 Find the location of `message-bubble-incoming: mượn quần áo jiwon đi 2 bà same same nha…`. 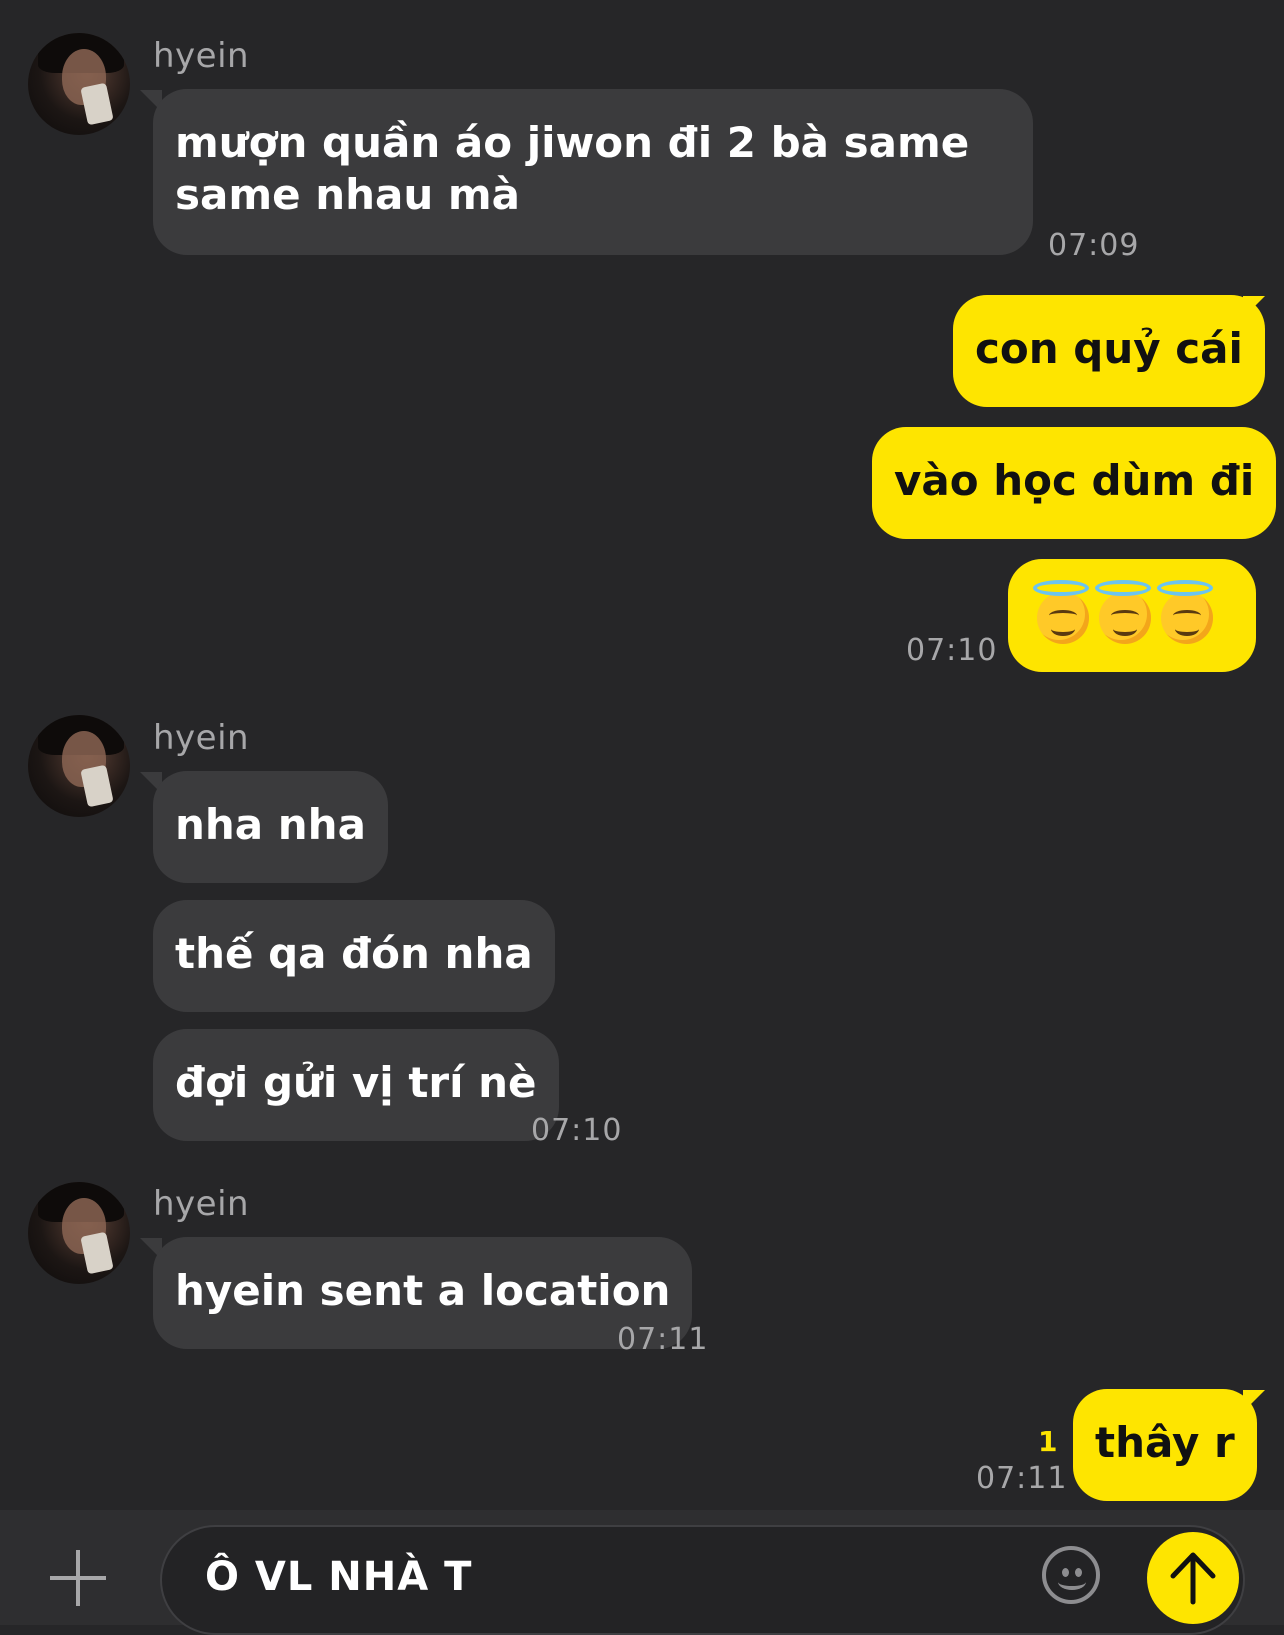

message-bubble-incoming: mượn quần áo jiwon đi 2 bà same same nha… is located at coordinates (593, 172).